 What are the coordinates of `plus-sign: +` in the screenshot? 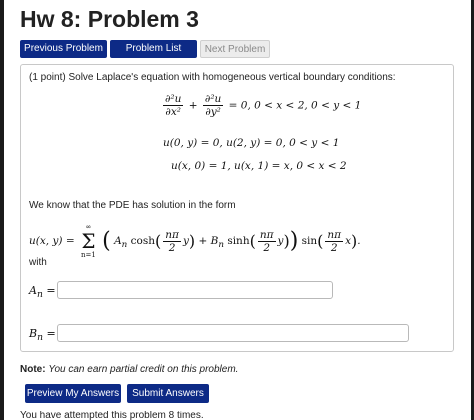 It's located at (193, 105).